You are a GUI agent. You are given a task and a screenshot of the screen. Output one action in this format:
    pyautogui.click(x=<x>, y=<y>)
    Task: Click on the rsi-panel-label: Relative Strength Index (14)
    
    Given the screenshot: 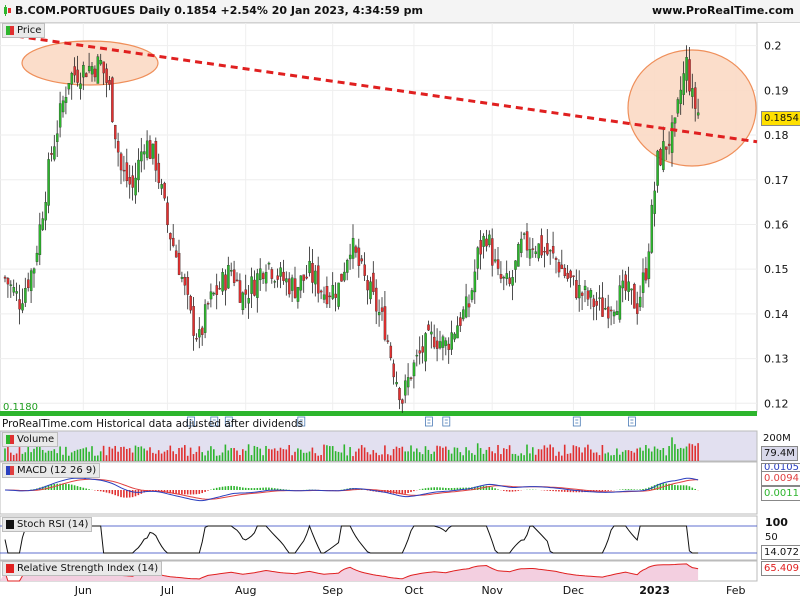 What is the action you would take?
    pyautogui.click(x=82, y=568)
    